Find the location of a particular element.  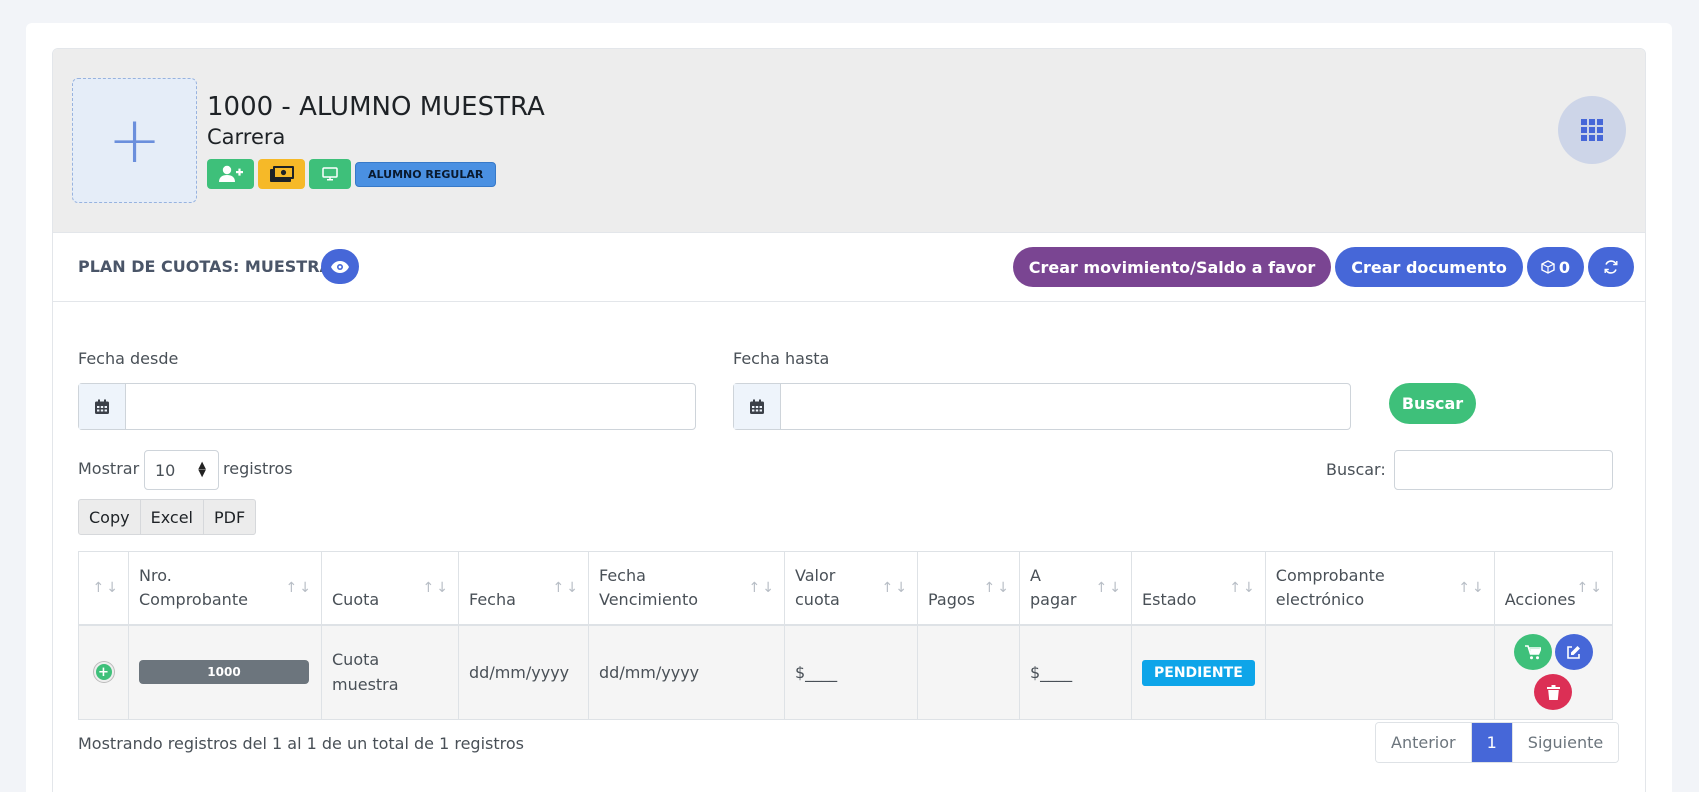

money-bill-icon is located at coordinates (281, 174).